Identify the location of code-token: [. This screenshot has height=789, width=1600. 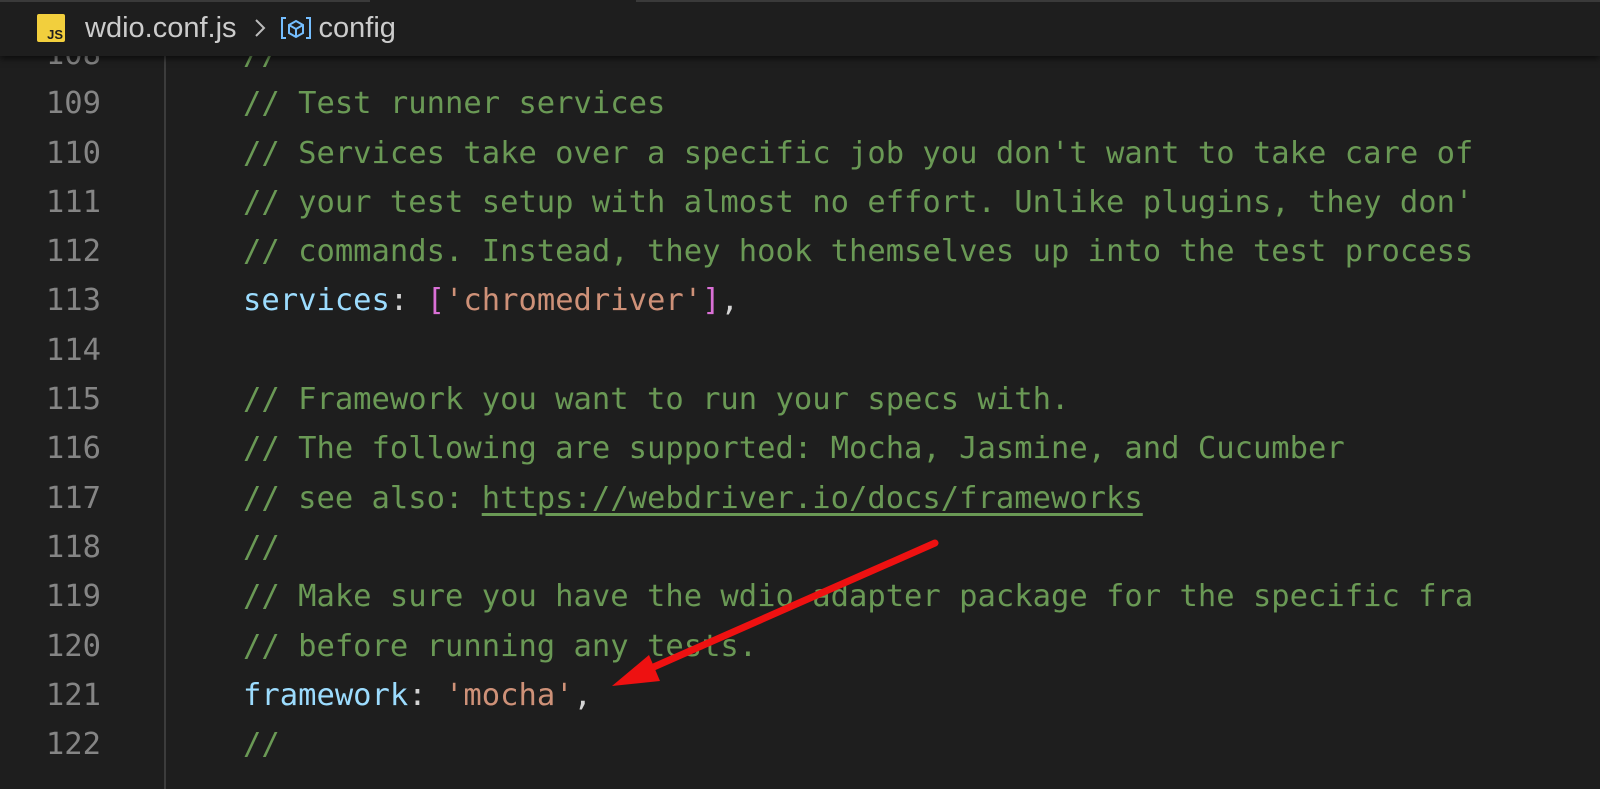
(436, 301).